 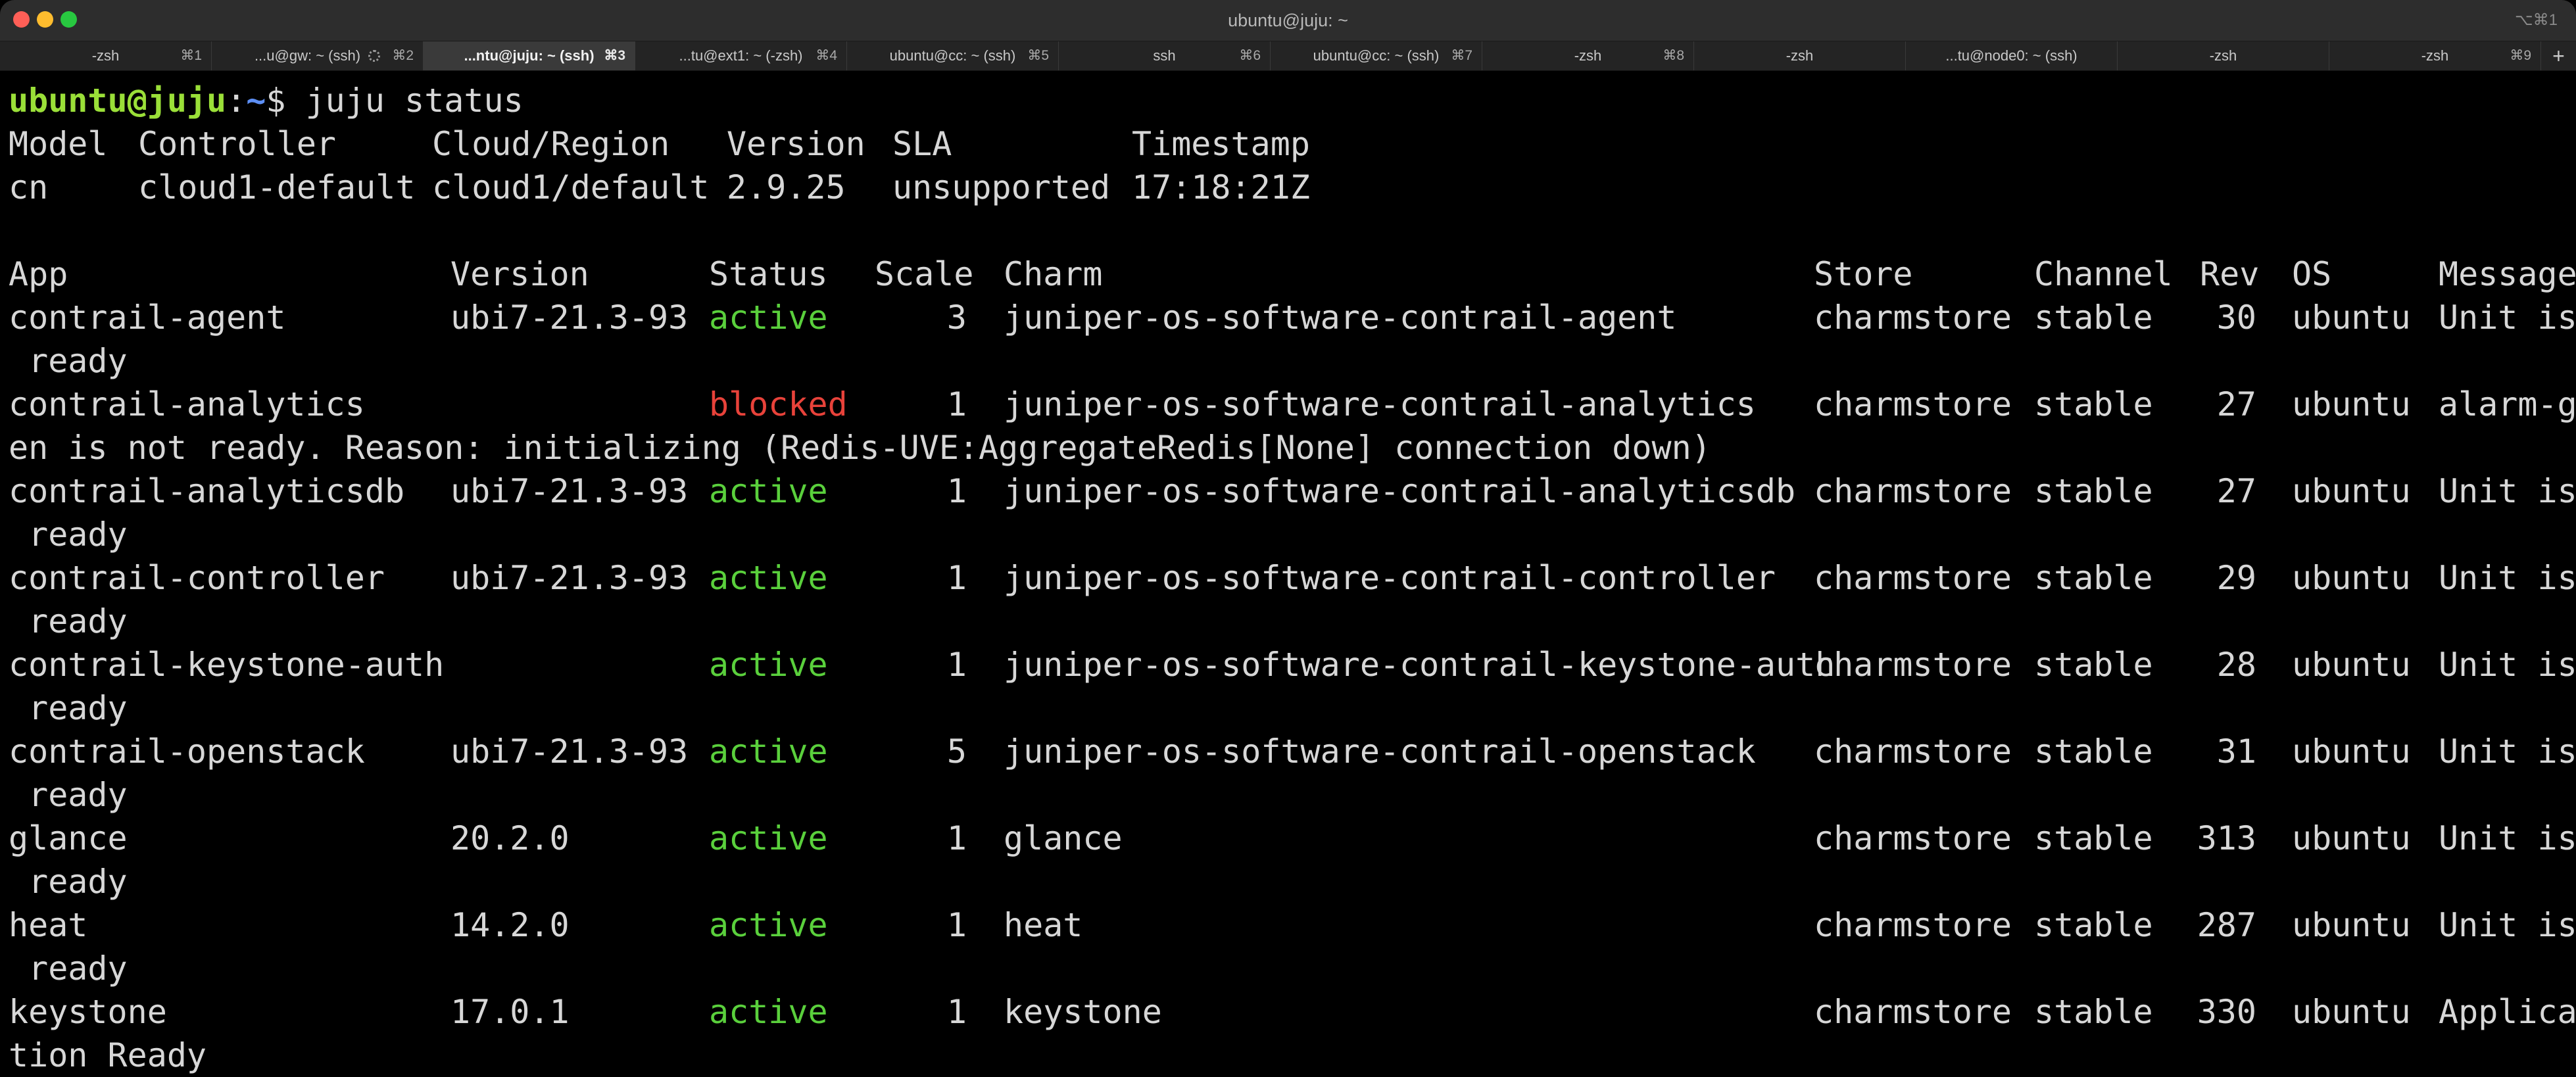 I want to click on tab-shortcut: ⌘6, so click(x=1250, y=55).